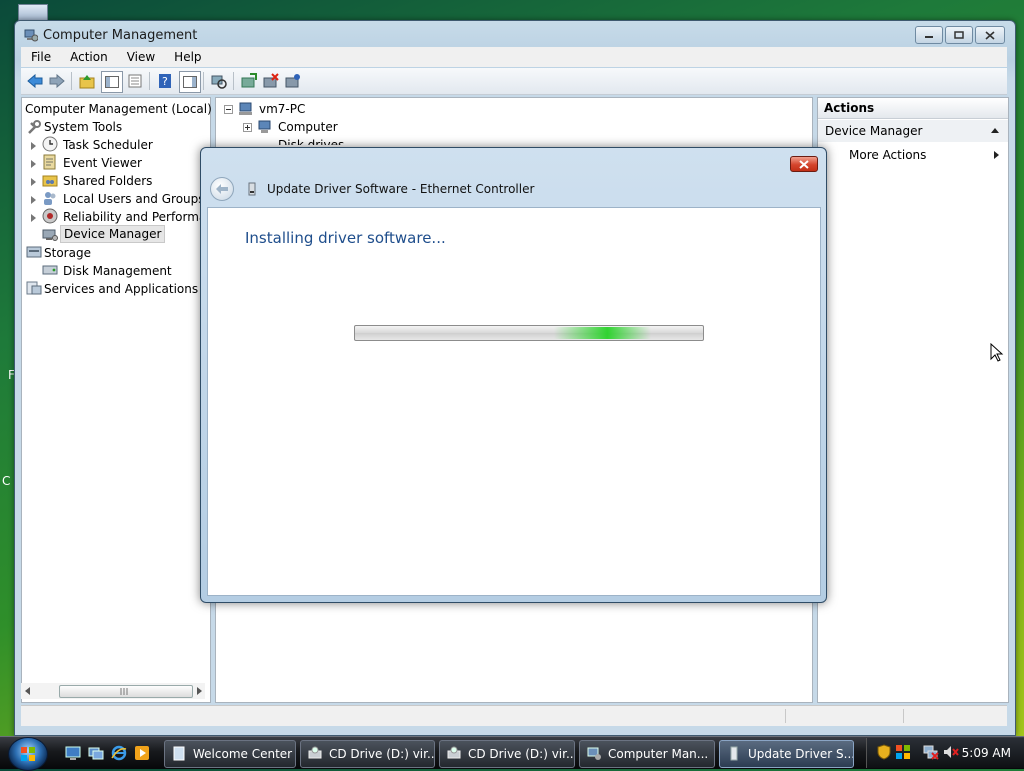 The image size is (1024, 771). What do you see at coordinates (142, 753) in the screenshot?
I see `media-player-icon` at bounding box center [142, 753].